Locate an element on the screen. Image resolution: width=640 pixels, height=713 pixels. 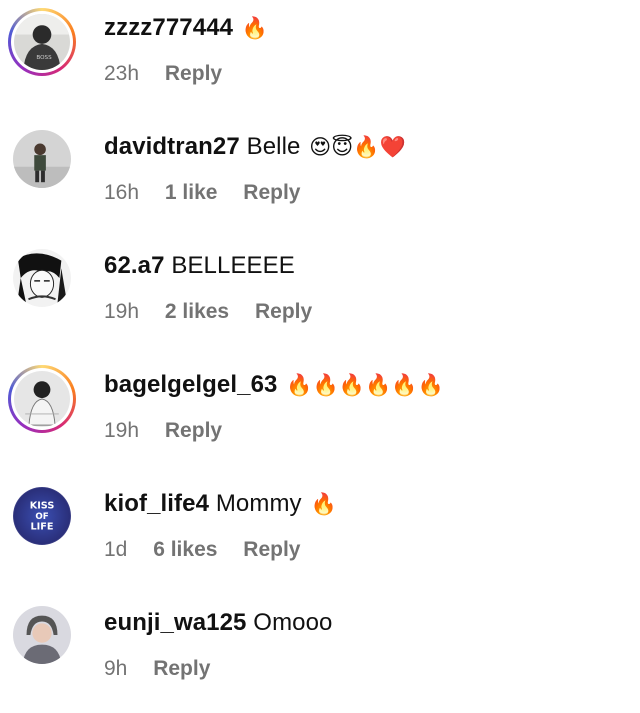
comment-username: bagelgelgel_63 is located at coordinates (190, 384).